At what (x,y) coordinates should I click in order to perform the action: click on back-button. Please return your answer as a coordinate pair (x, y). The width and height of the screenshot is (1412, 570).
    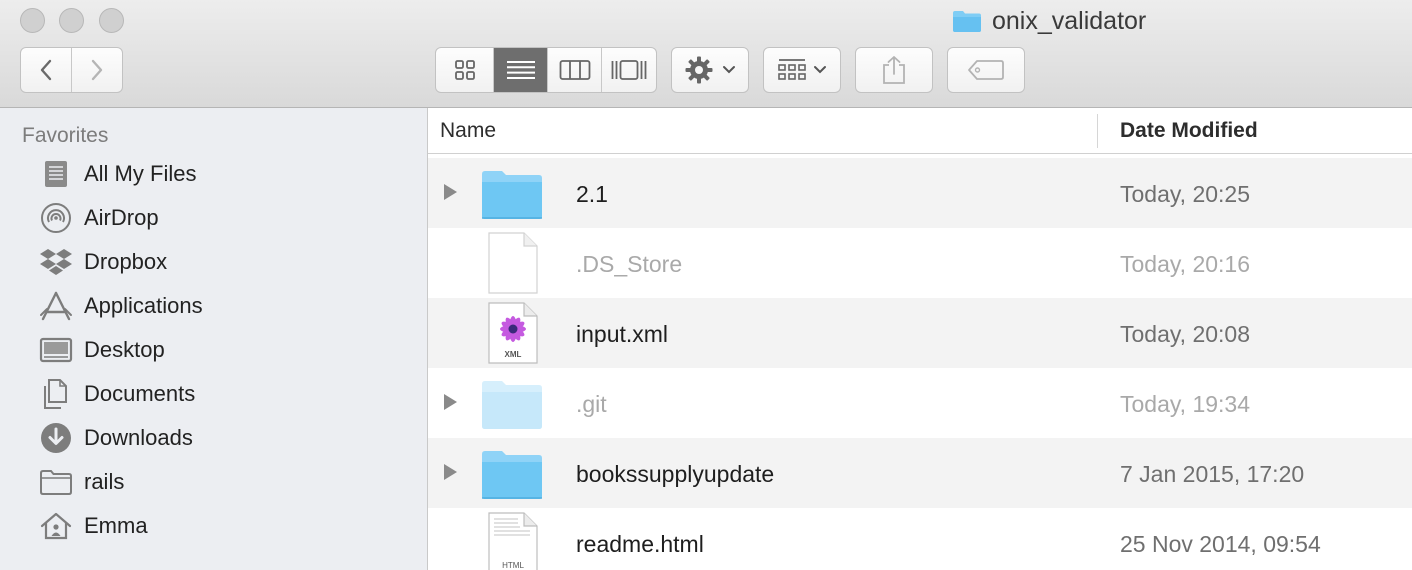
    Looking at the image, I should click on (46, 70).